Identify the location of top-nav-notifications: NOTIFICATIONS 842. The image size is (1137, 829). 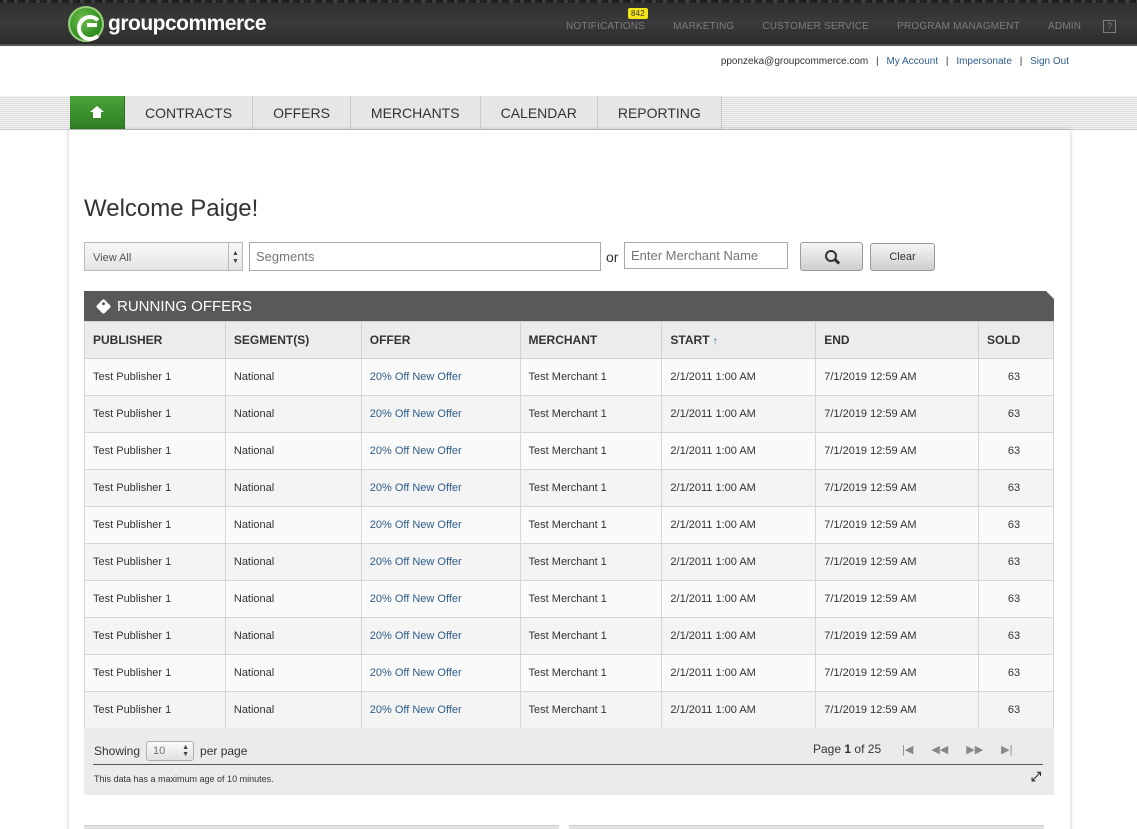
(607, 20).